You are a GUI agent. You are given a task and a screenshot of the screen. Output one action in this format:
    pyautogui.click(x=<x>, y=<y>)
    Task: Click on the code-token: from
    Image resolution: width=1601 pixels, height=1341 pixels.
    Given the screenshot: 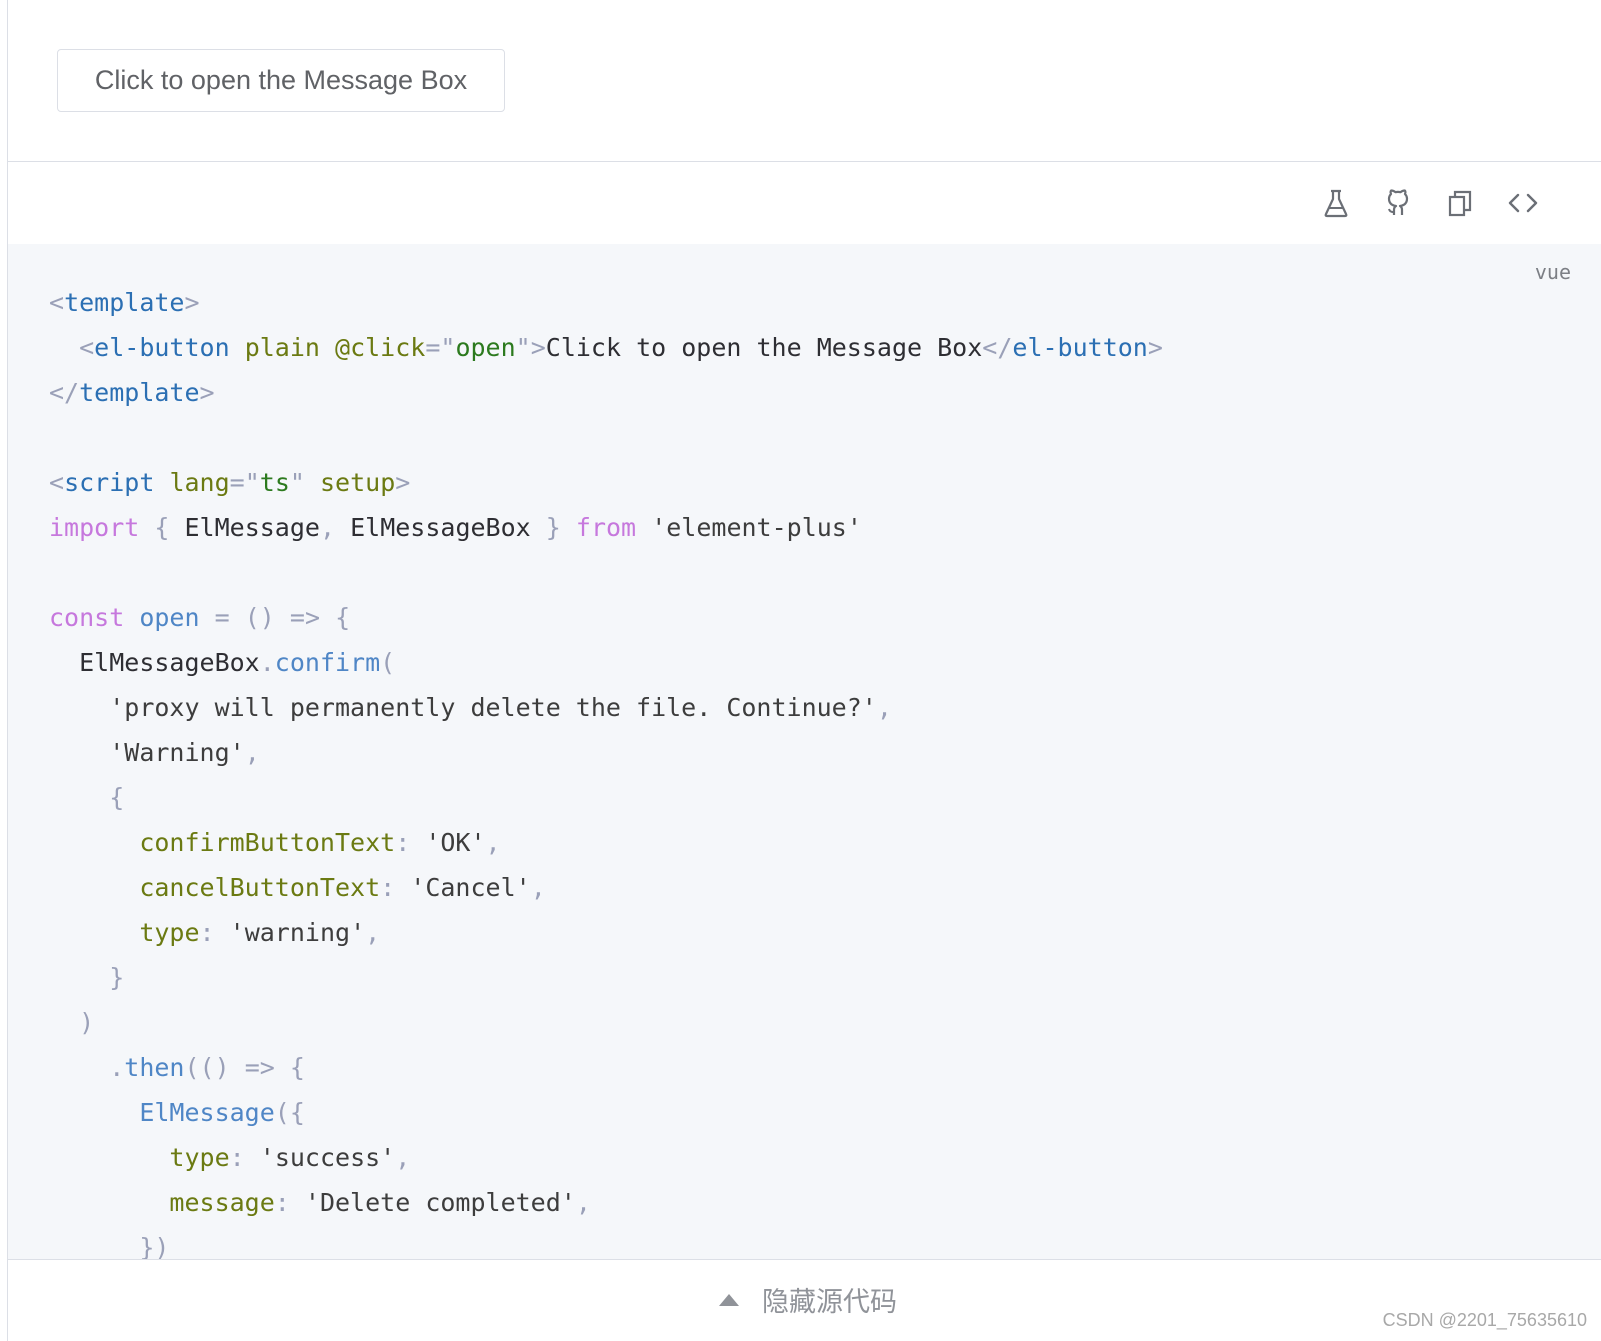 What is the action you would take?
    pyautogui.click(x=606, y=527)
    